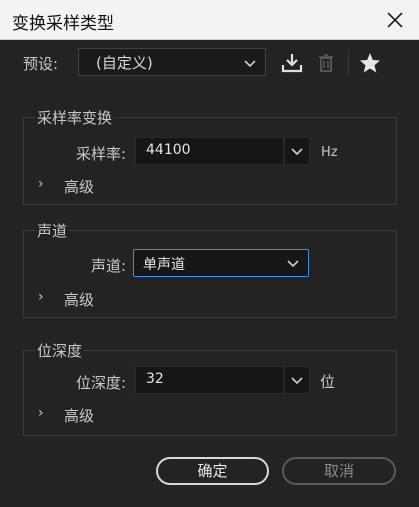 The image size is (419, 507). What do you see at coordinates (124, 63) in the screenshot?
I see `preset-value: (自定义)` at bounding box center [124, 63].